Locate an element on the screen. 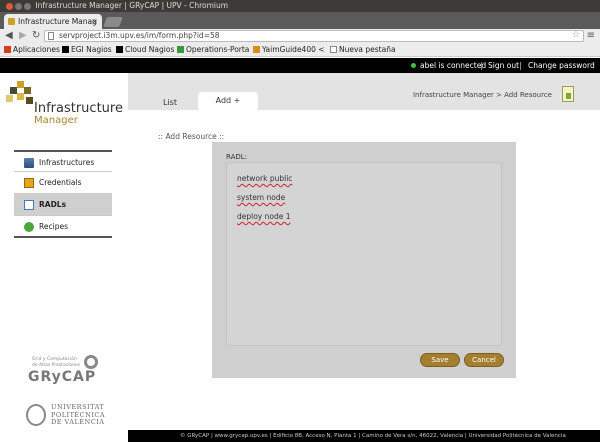 The image size is (600, 442). sidebar-item-label: Recipes is located at coordinates (53, 226).